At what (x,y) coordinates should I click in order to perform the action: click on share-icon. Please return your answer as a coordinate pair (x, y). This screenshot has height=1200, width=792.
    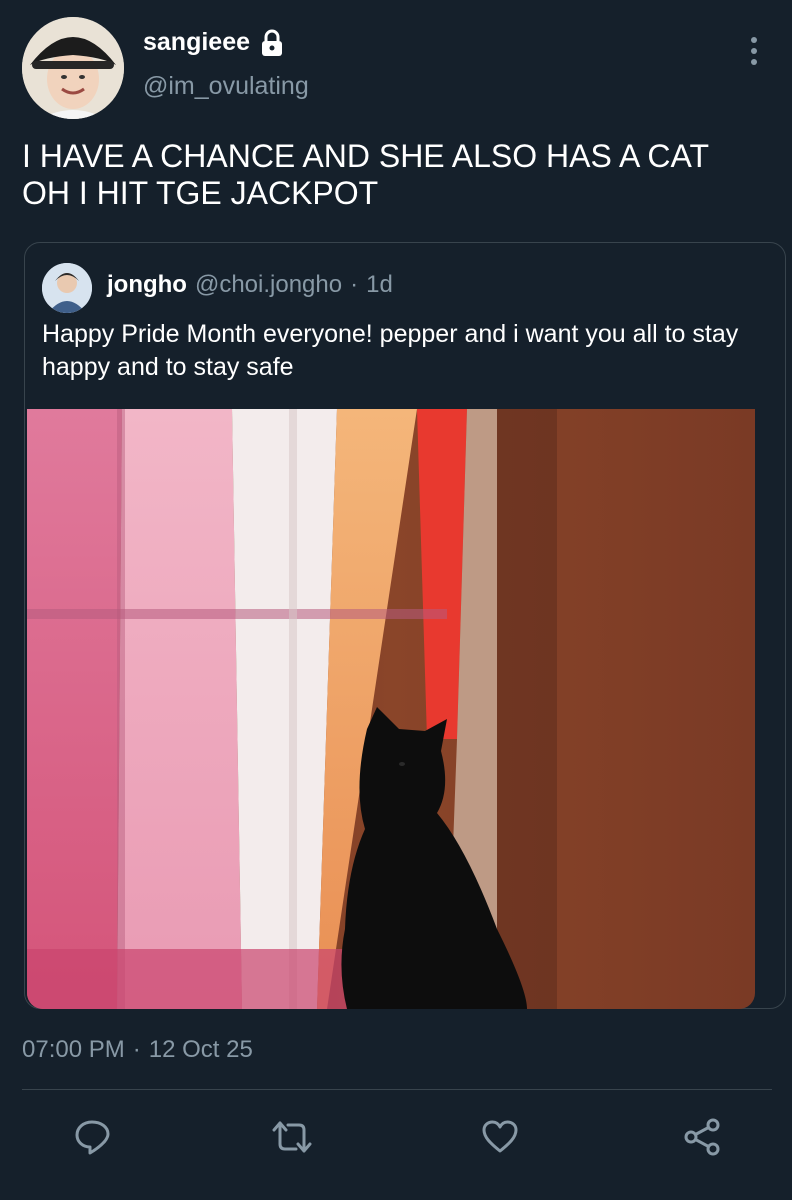
    Looking at the image, I should click on (702, 1137).